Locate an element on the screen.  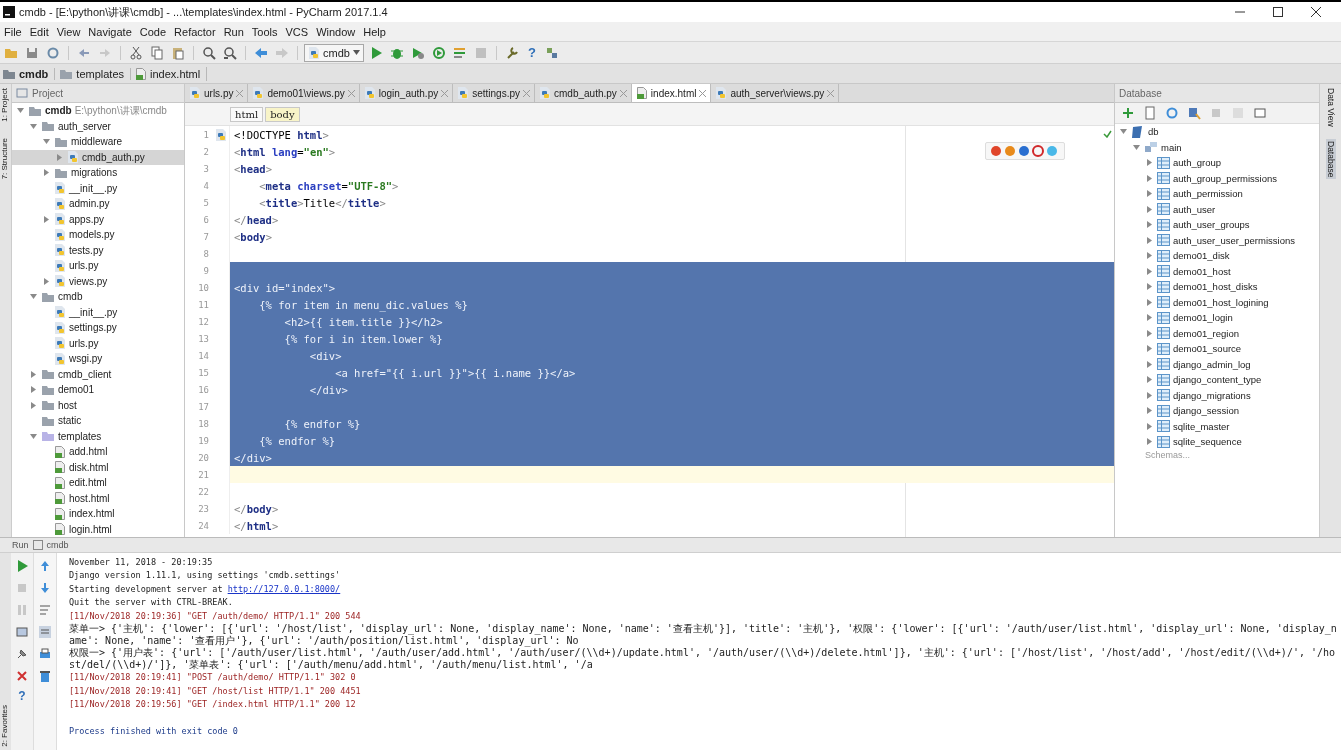
expanded-arrow-icon is located at coordinates (33, 436).